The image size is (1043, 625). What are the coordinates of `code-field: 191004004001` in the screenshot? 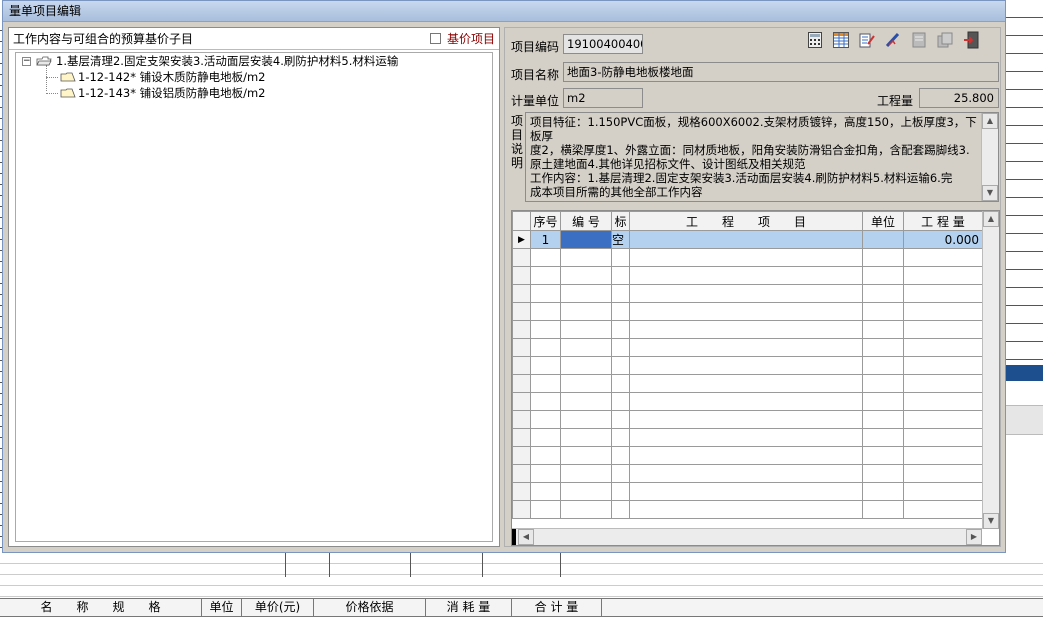 It's located at (603, 44).